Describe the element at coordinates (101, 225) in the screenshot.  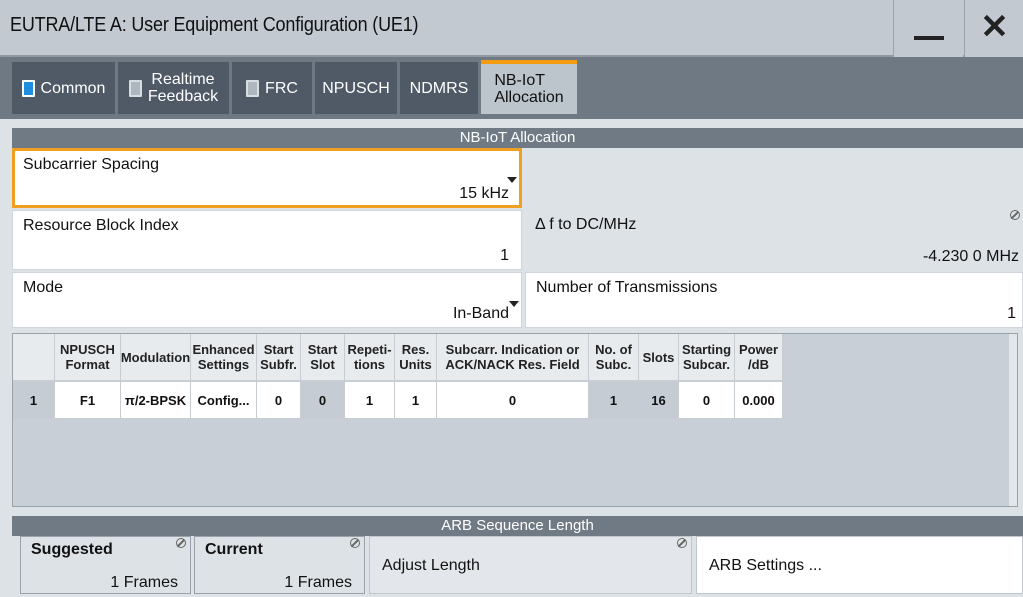
I see `resource-block-index-label: Resource Block Index` at that location.